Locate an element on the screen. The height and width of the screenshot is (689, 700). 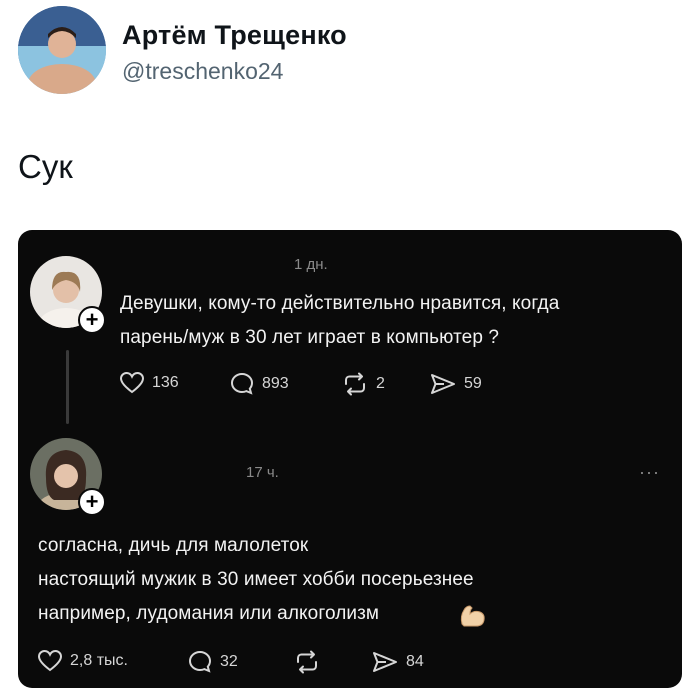
post1-comment-button: 893 is located at coordinates (259, 384).